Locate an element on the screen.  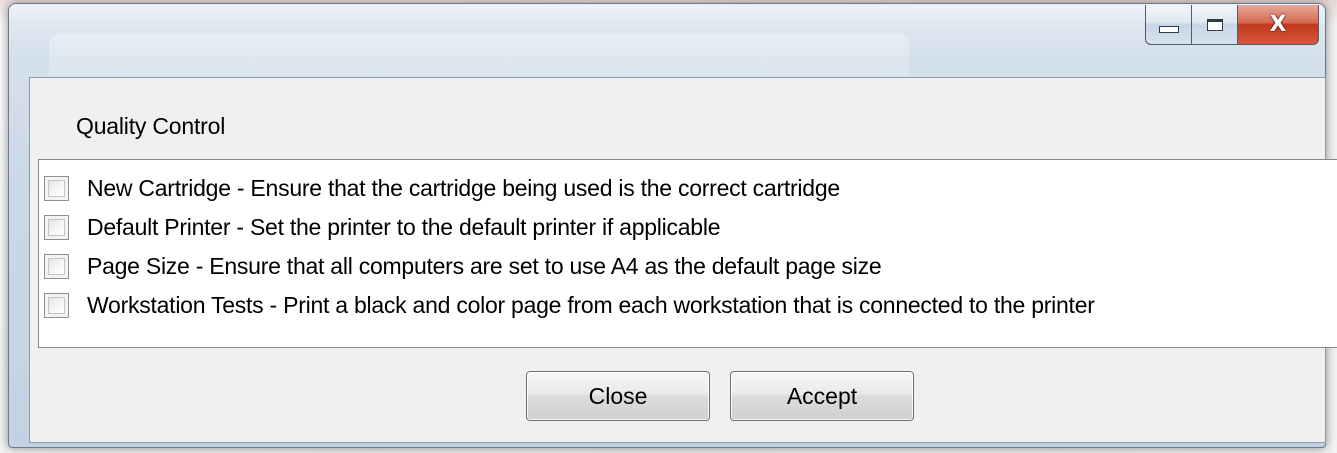
page-title: Quality Control is located at coordinates (151, 126).